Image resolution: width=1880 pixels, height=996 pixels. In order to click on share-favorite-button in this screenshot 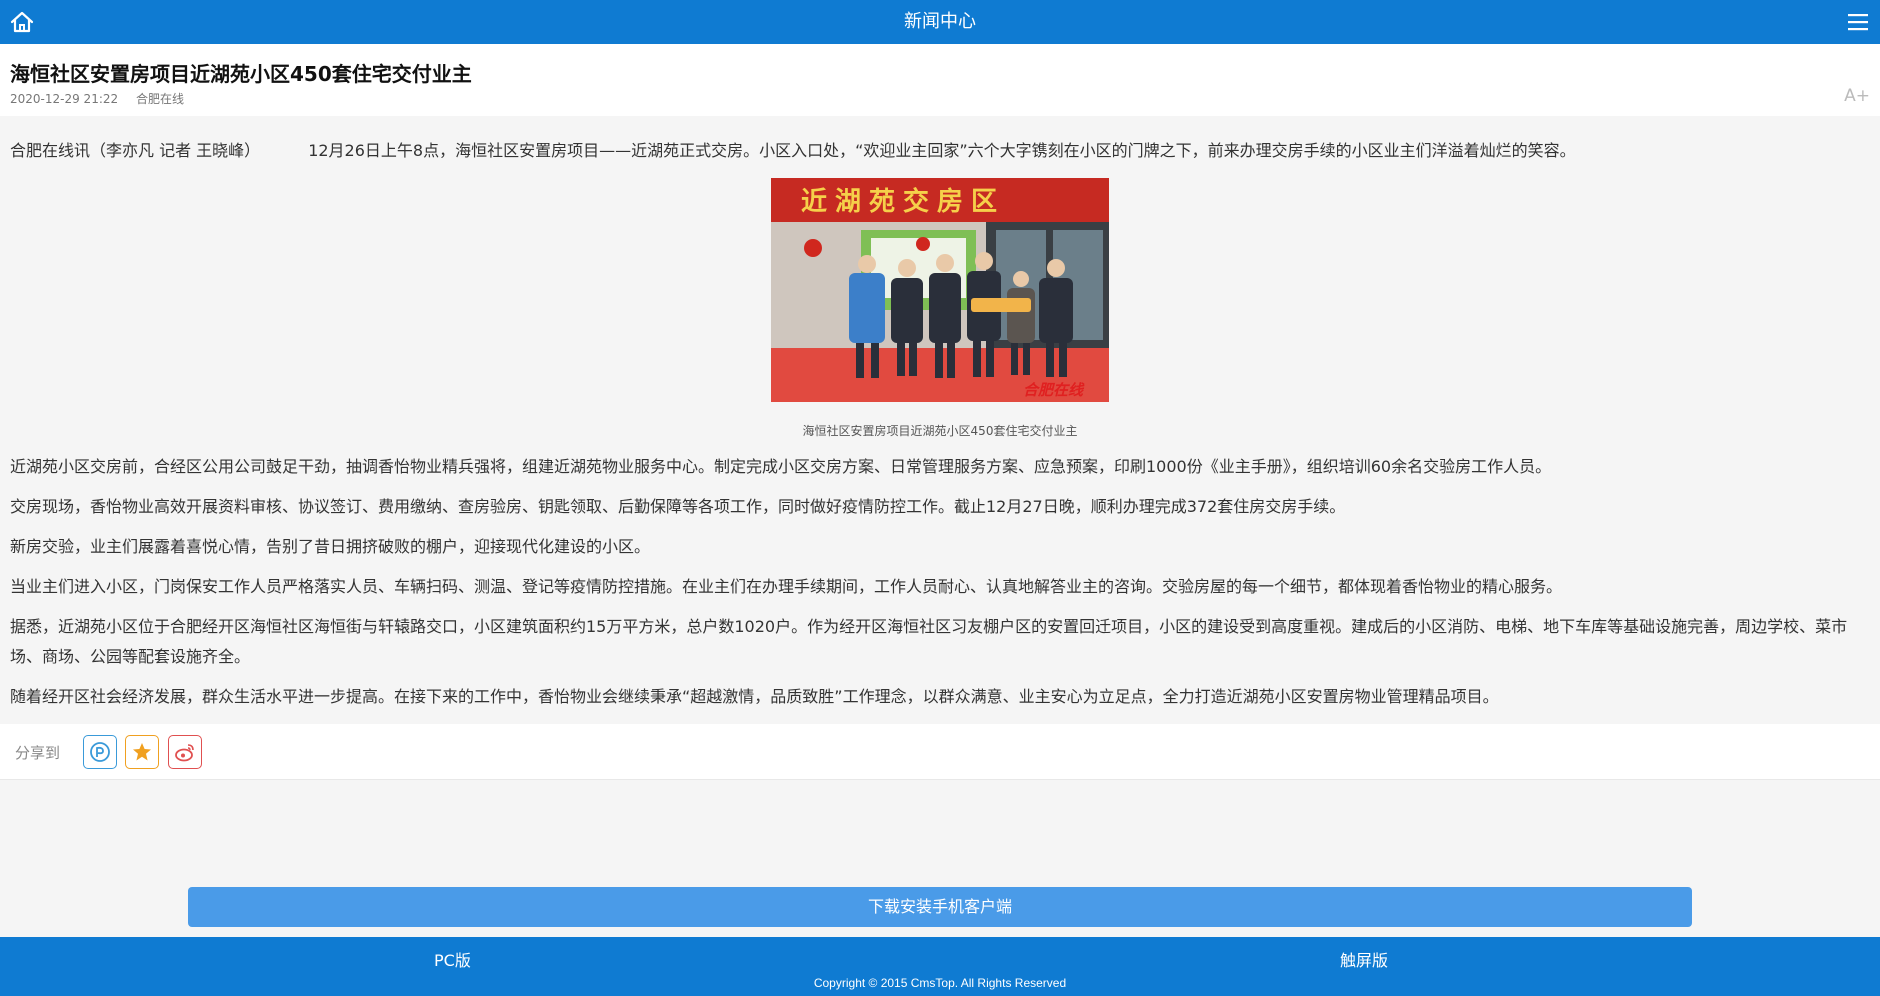, I will do `click(142, 752)`.